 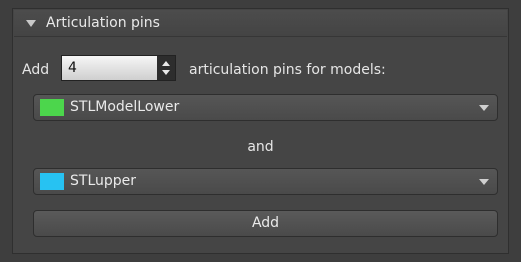 What do you see at coordinates (265, 181) in the screenshot?
I see `model-b-select: STLupper` at bounding box center [265, 181].